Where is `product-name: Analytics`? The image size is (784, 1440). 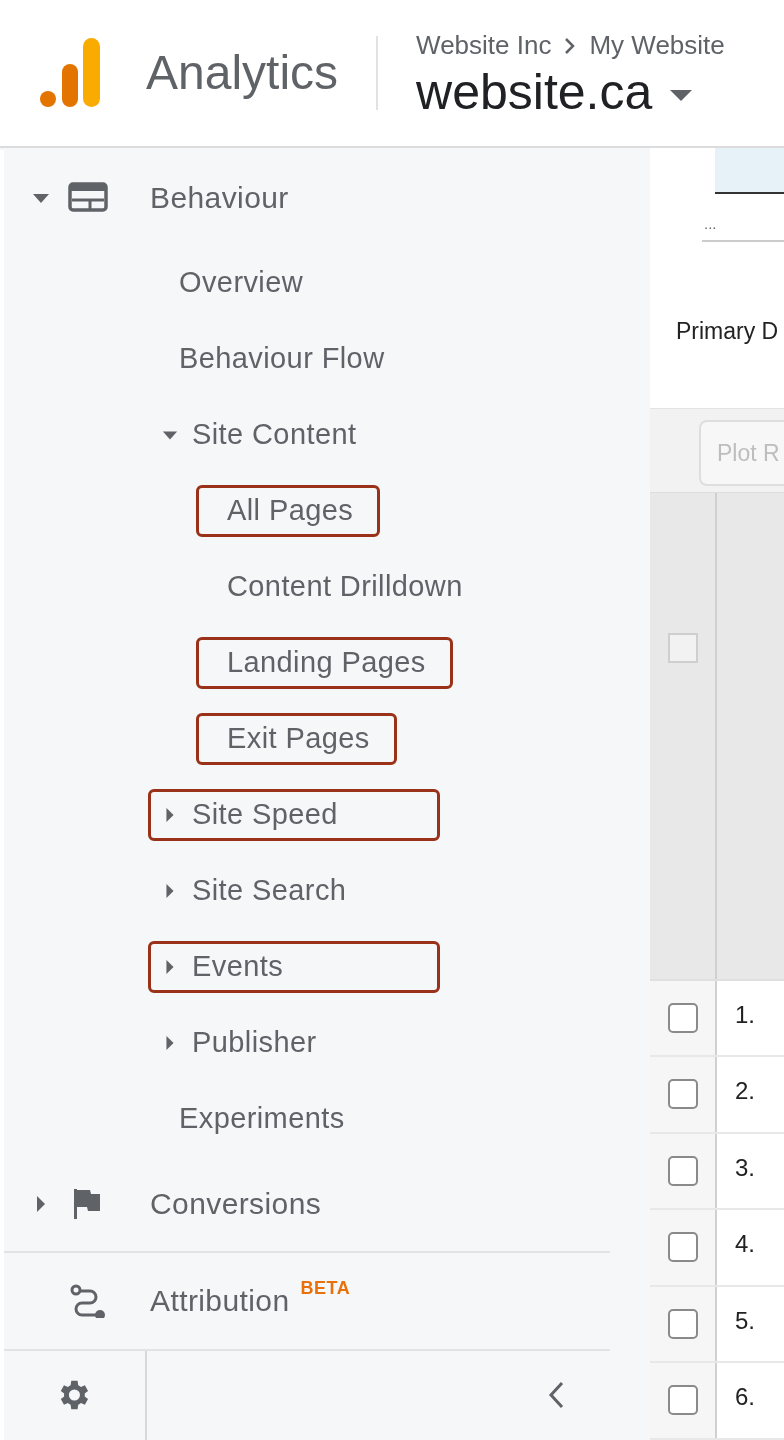
product-name: Analytics is located at coordinates (242, 73).